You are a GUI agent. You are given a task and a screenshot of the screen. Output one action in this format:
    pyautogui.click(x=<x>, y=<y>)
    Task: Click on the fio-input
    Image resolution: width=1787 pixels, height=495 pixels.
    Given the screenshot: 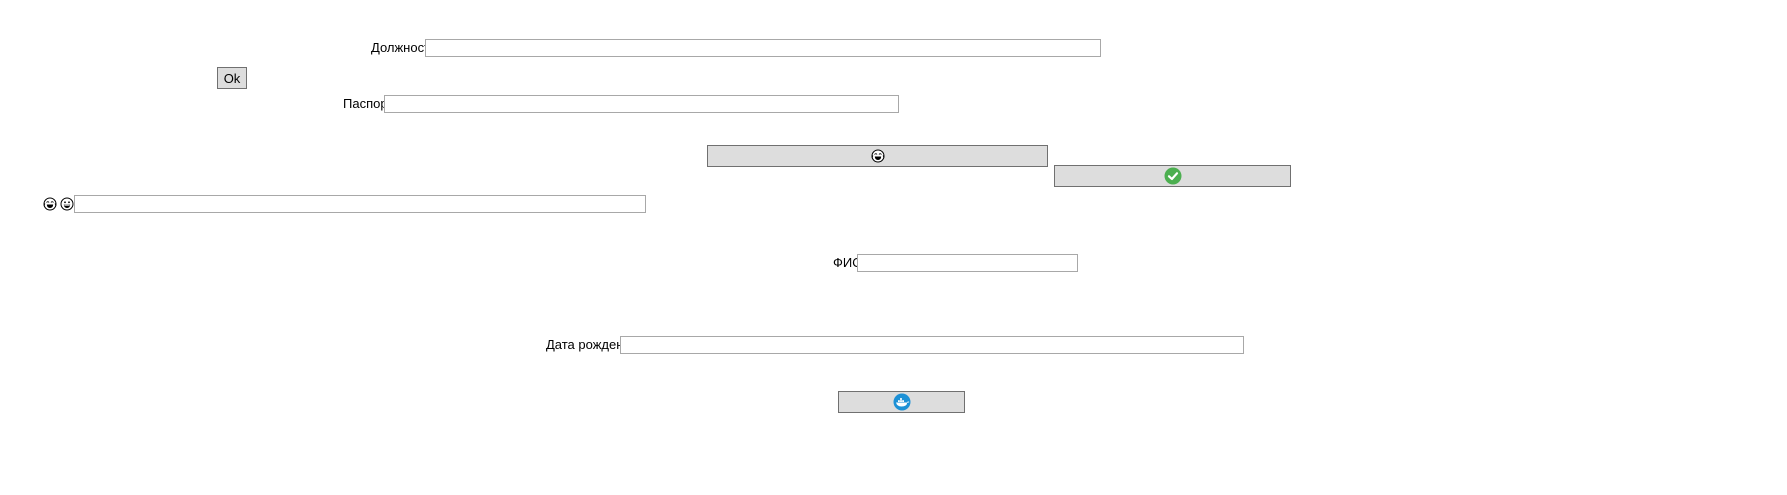 What is the action you would take?
    pyautogui.click(x=967, y=263)
    